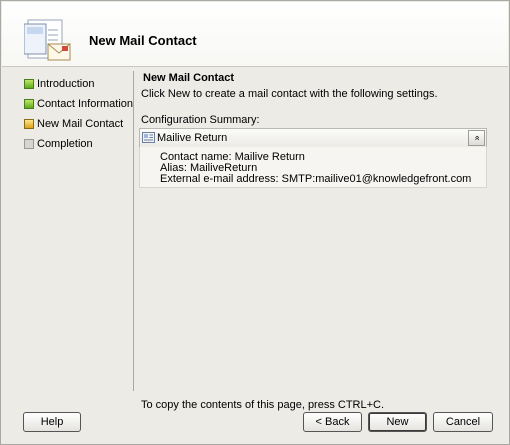 This screenshot has height=445, width=510. I want to click on step-pending-icon, so click(29, 144).